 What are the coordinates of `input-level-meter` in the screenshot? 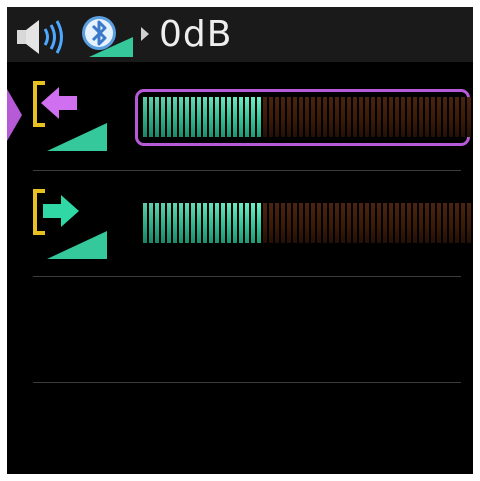 It's located at (307, 117).